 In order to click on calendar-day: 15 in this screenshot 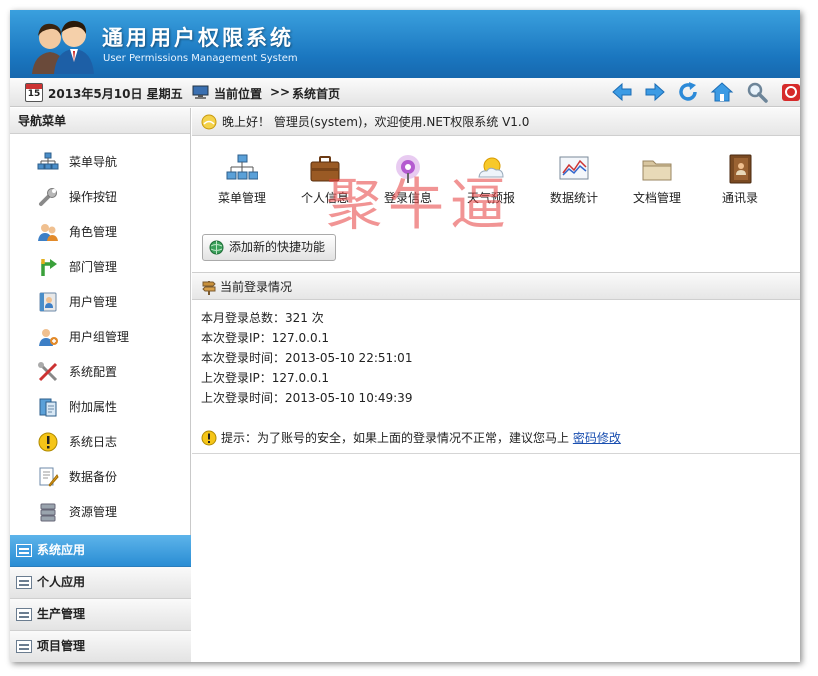, I will do `click(34, 94)`.